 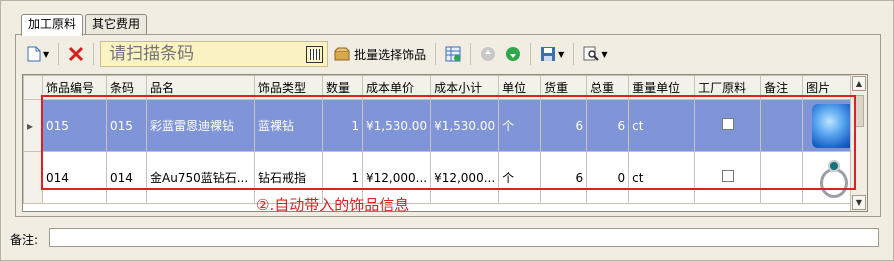 What do you see at coordinates (33, 87) in the screenshot?
I see `row-header-corner` at bounding box center [33, 87].